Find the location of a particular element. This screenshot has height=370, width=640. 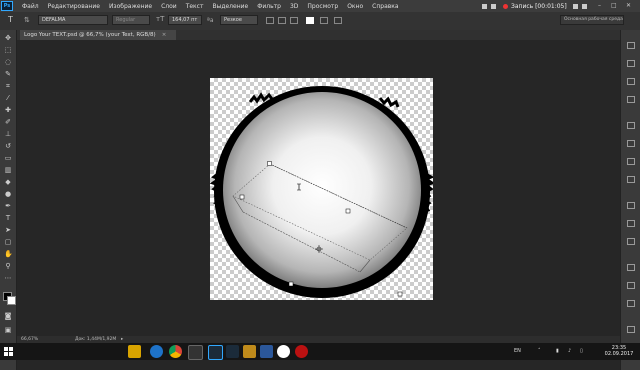

navigator-panel-icon is located at coordinates (631, 285).